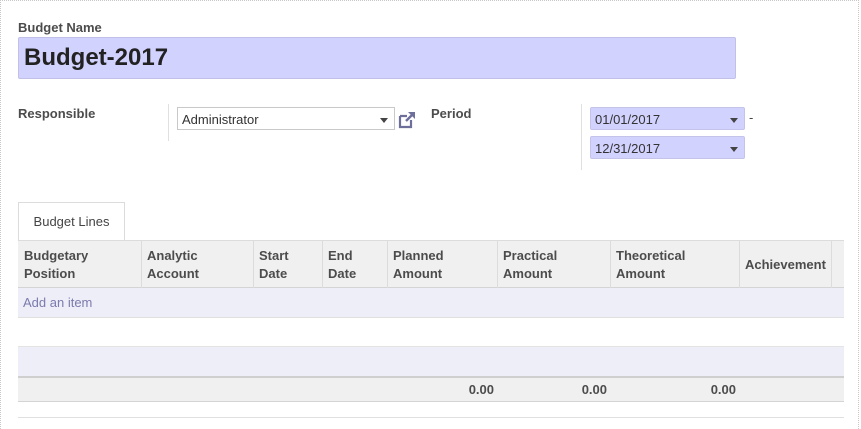 This screenshot has width=861, height=429. What do you see at coordinates (197, 264) in the screenshot?
I see `col-analytic-account: Analytic Account` at bounding box center [197, 264].